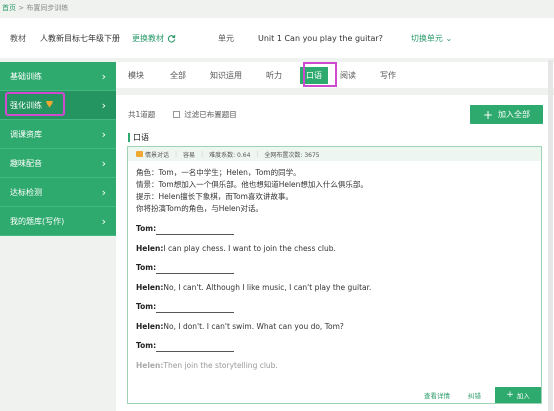 This screenshot has height=411, width=554. What do you see at coordinates (80, 38) in the screenshot?
I see `material-value: 人教新目标七年级下册` at bounding box center [80, 38].